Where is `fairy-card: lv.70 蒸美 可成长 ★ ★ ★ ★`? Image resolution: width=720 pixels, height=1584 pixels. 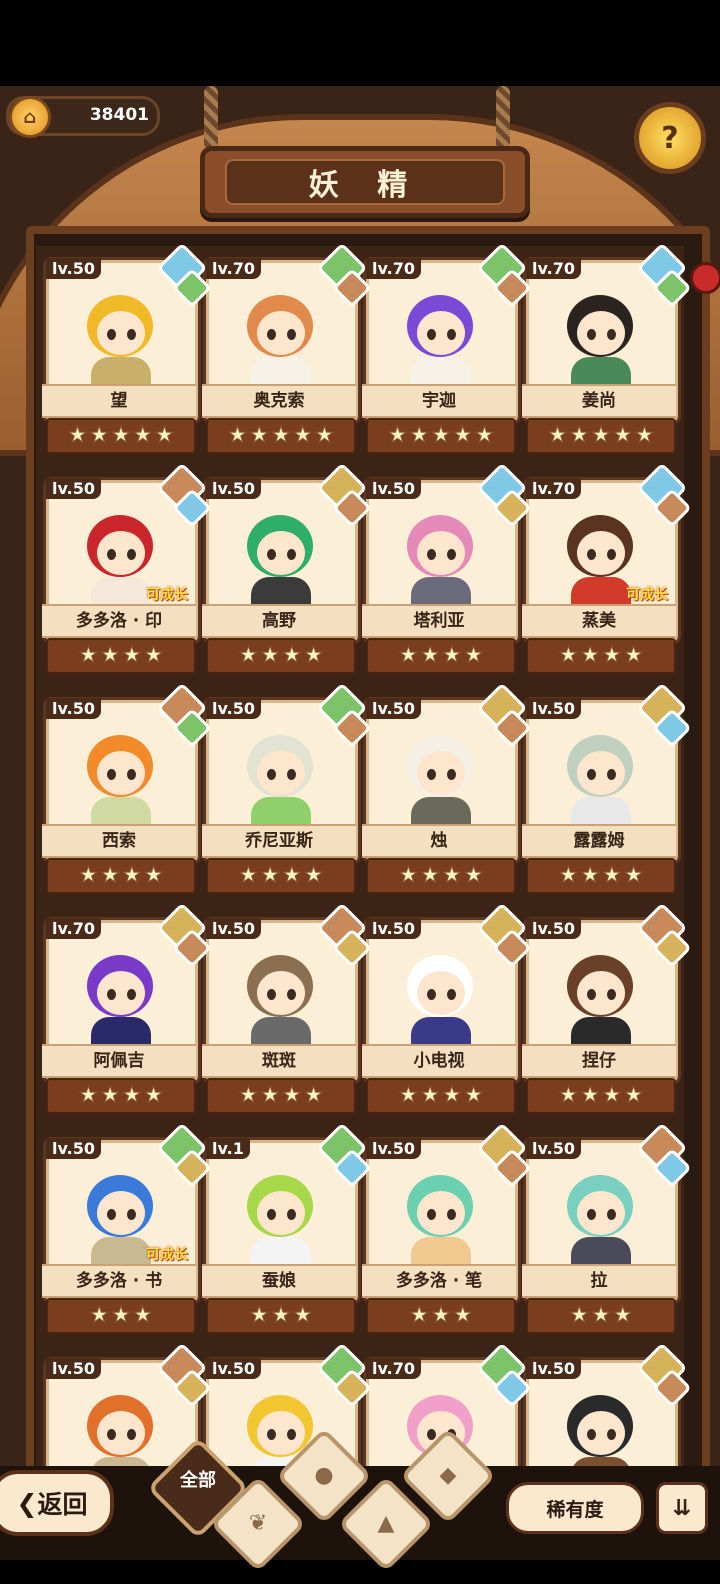
fairy-card: lv.70 蒸美 可成长 ★ ★ ★ ★ is located at coordinates (607, 569).